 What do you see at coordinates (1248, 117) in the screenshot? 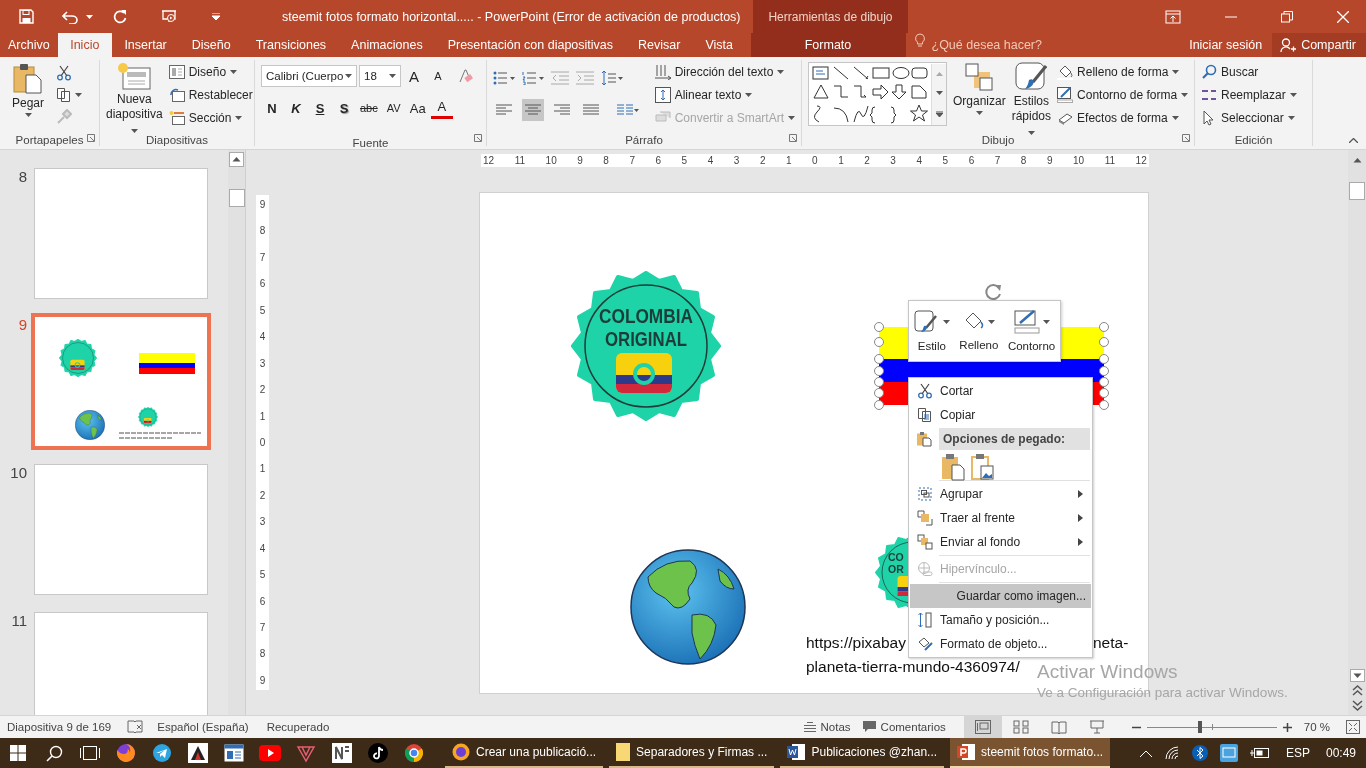
I see `select-button: Seleccionar` at bounding box center [1248, 117].